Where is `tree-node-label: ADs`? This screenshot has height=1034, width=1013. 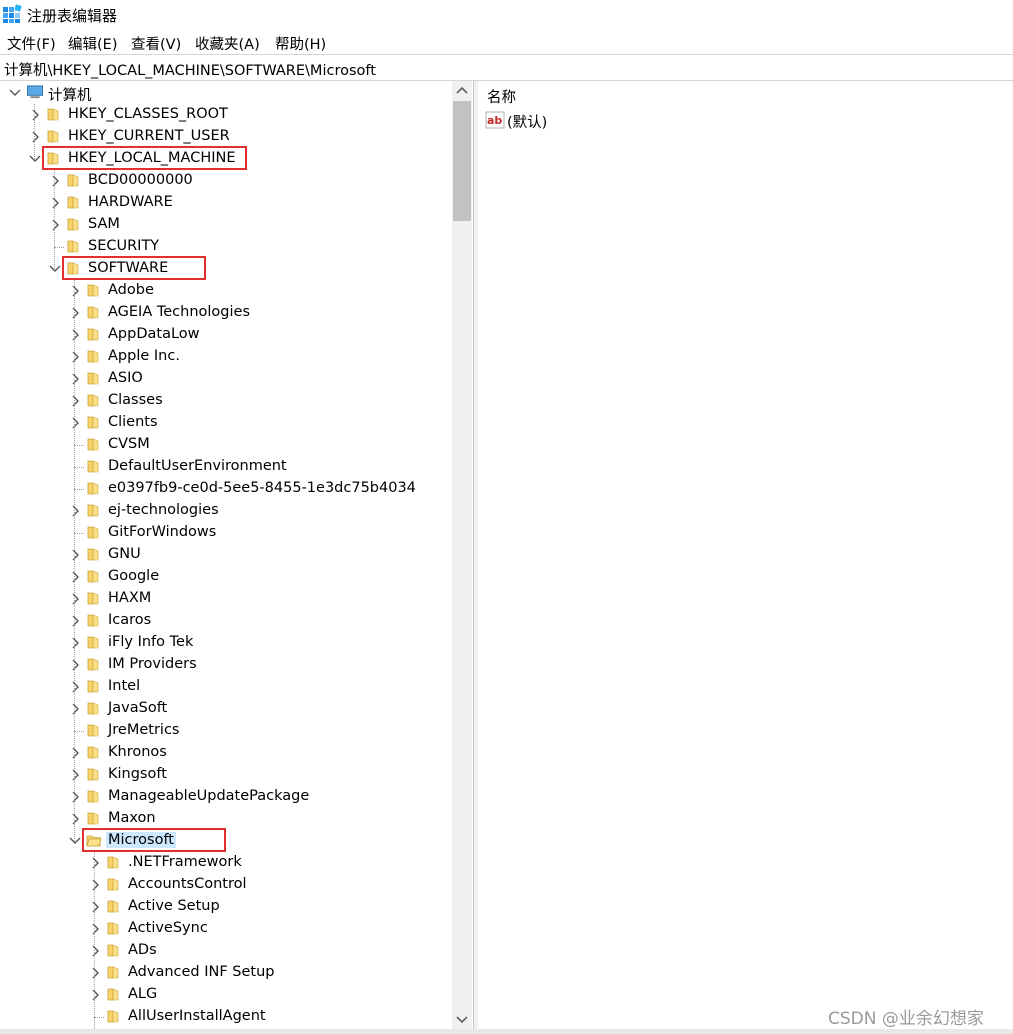
tree-node-label: ADs is located at coordinates (142, 950).